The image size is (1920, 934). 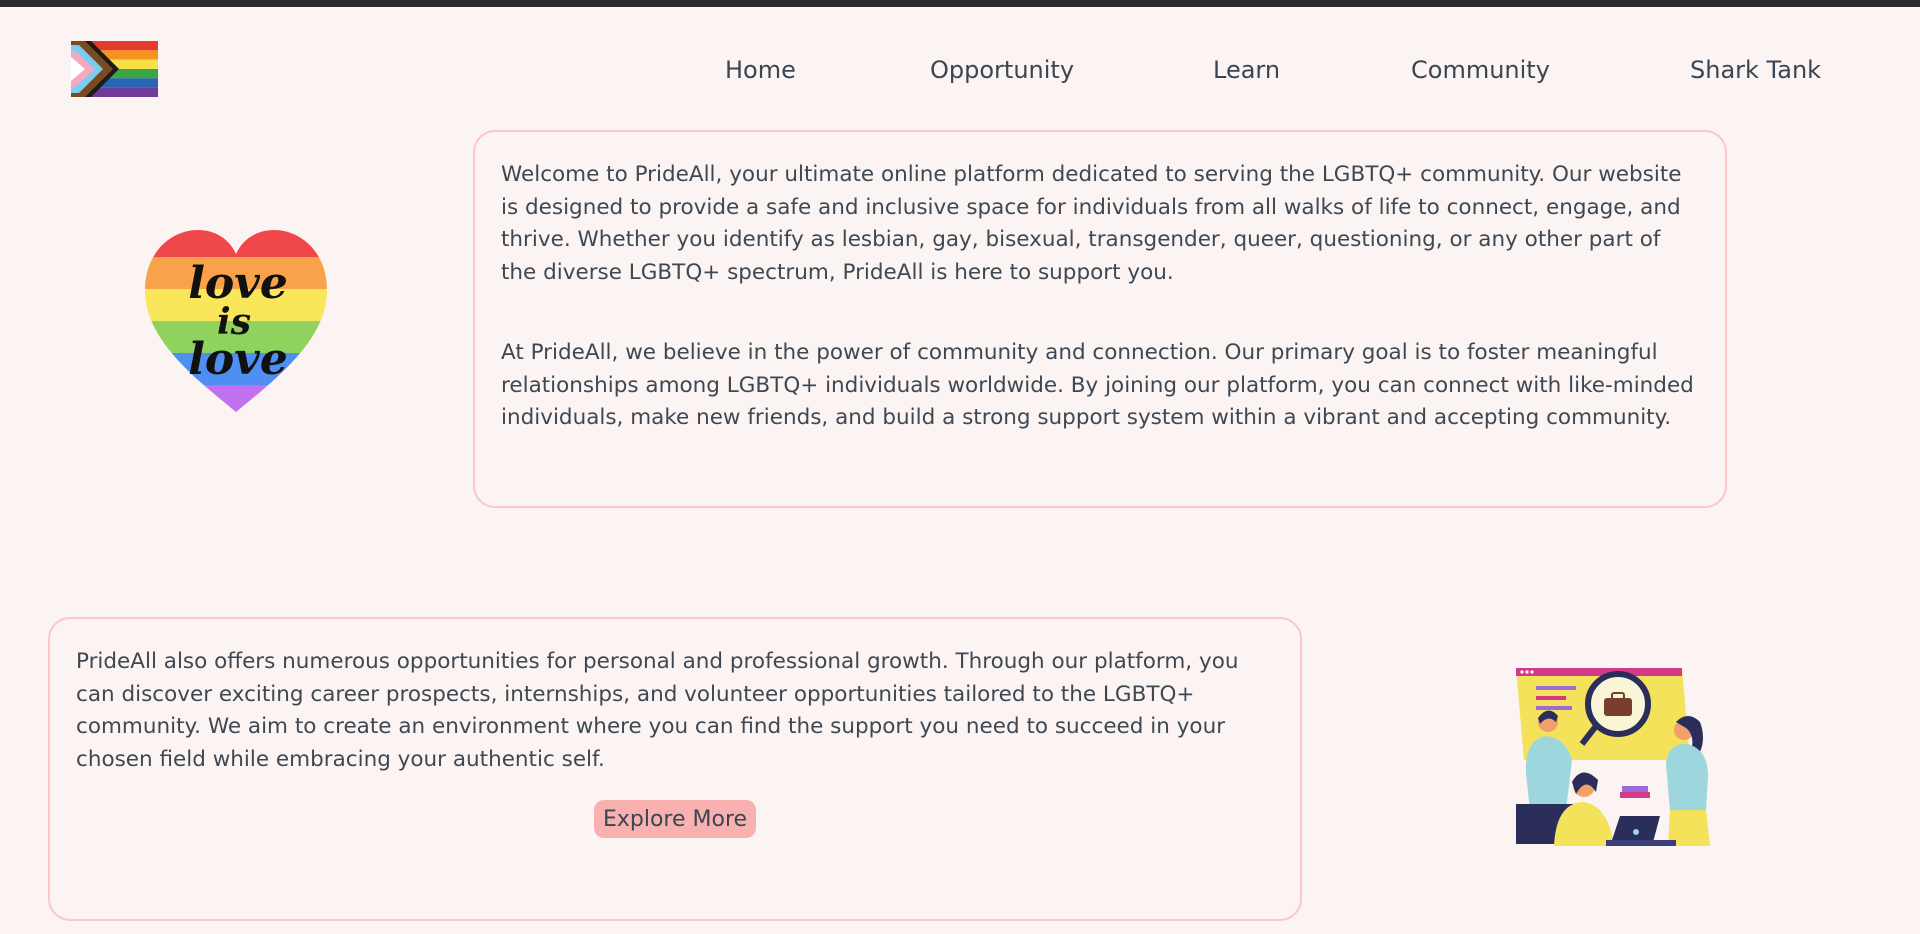 I want to click on nav-opportunity: Opportunity, so click(x=1002, y=70).